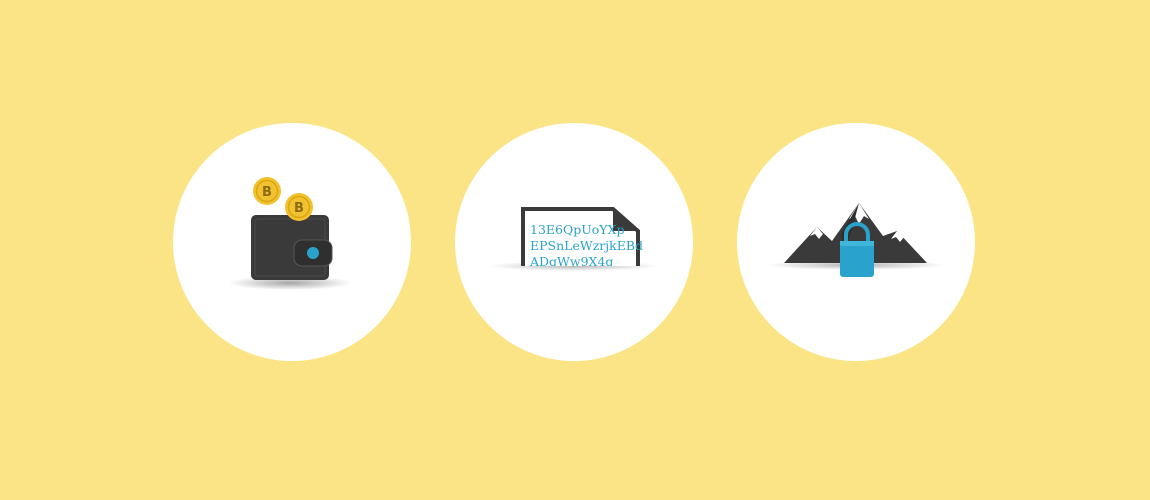 Image resolution: width=1150 pixels, height=500 pixels. I want to click on bitcoin-coin-icon: B B, so click(283, 199).